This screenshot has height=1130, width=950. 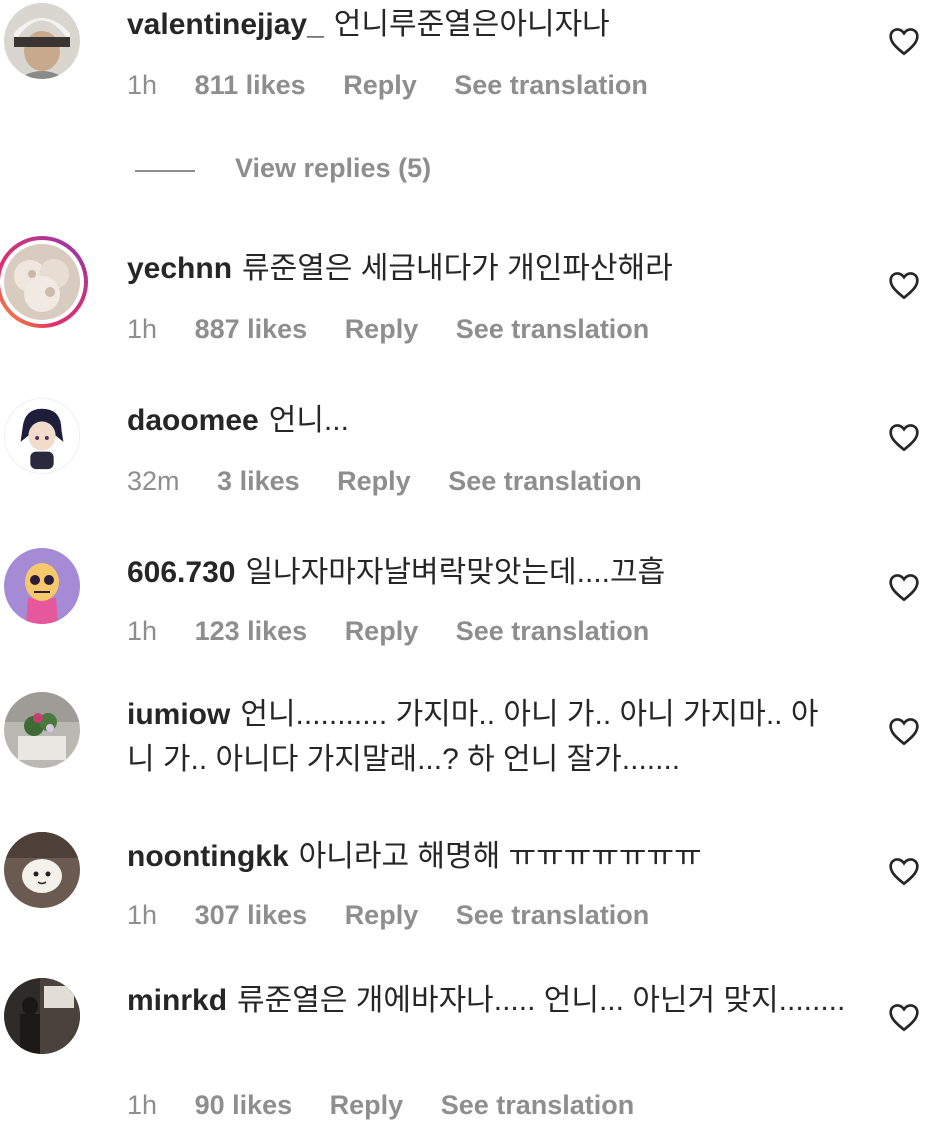 I want to click on comment-likes: 811 likes, so click(x=250, y=85).